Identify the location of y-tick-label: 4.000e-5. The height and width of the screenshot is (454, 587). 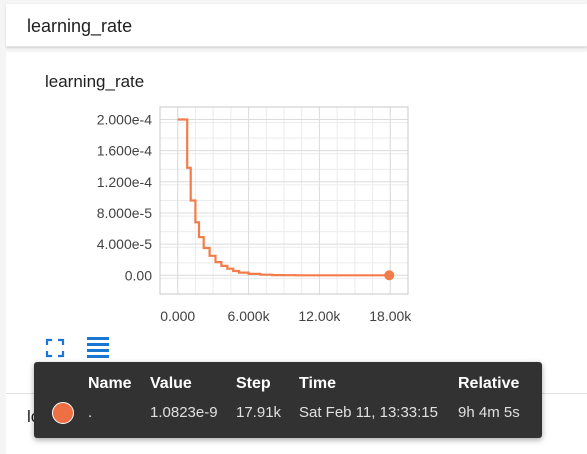
(124, 244).